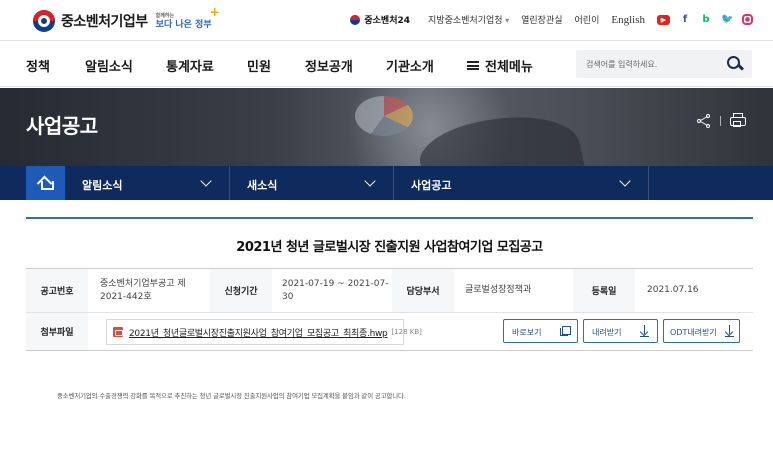  I want to click on reg-date-value: 2021.07.16, so click(673, 290).